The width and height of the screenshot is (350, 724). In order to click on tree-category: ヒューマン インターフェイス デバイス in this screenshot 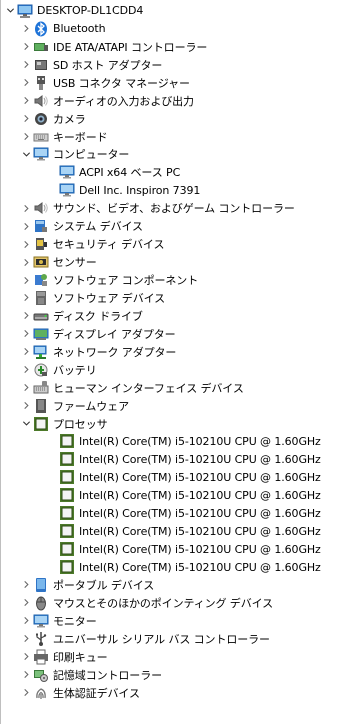, I will do `click(175, 388)`.